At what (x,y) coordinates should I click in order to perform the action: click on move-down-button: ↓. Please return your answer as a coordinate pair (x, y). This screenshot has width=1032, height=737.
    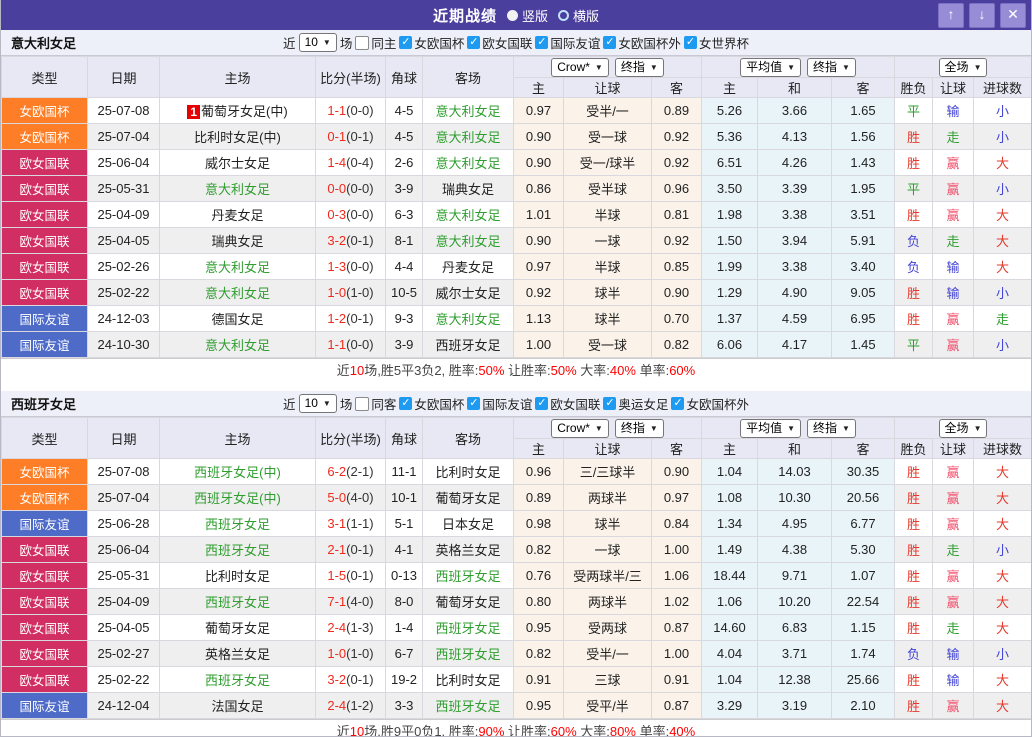
    Looking at the image, I should click on (982, 15).